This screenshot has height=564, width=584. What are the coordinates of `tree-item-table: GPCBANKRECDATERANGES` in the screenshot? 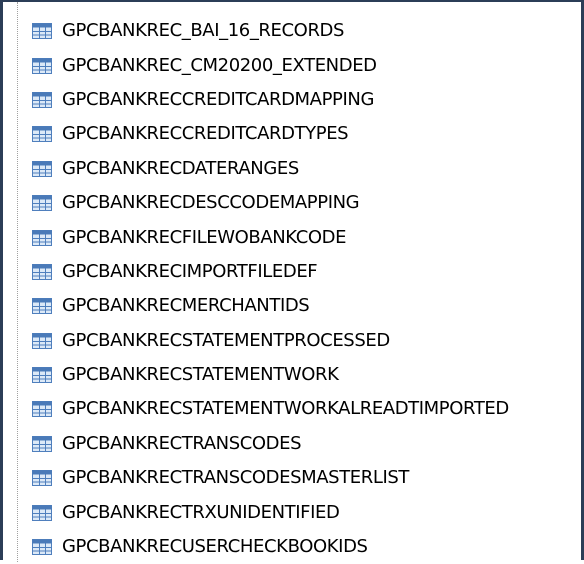 It's located at (304, 169).